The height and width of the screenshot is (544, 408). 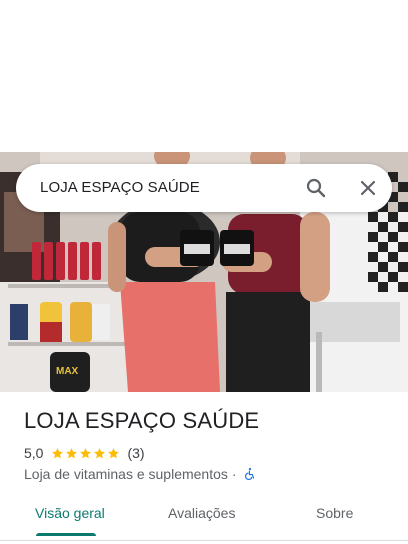 What do you see at coordinates (142, 420) in the screenshot?
I see `place-name: LOJA ESPAÇO SAÚDE` at bounding box center [142, 420].